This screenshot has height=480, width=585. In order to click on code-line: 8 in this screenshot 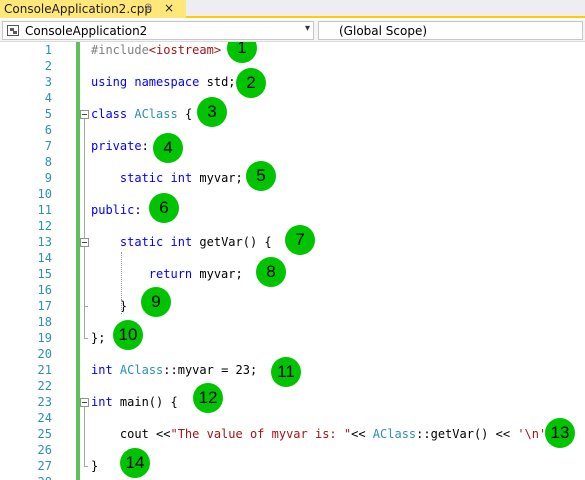, I will do `click(292, 162)`.